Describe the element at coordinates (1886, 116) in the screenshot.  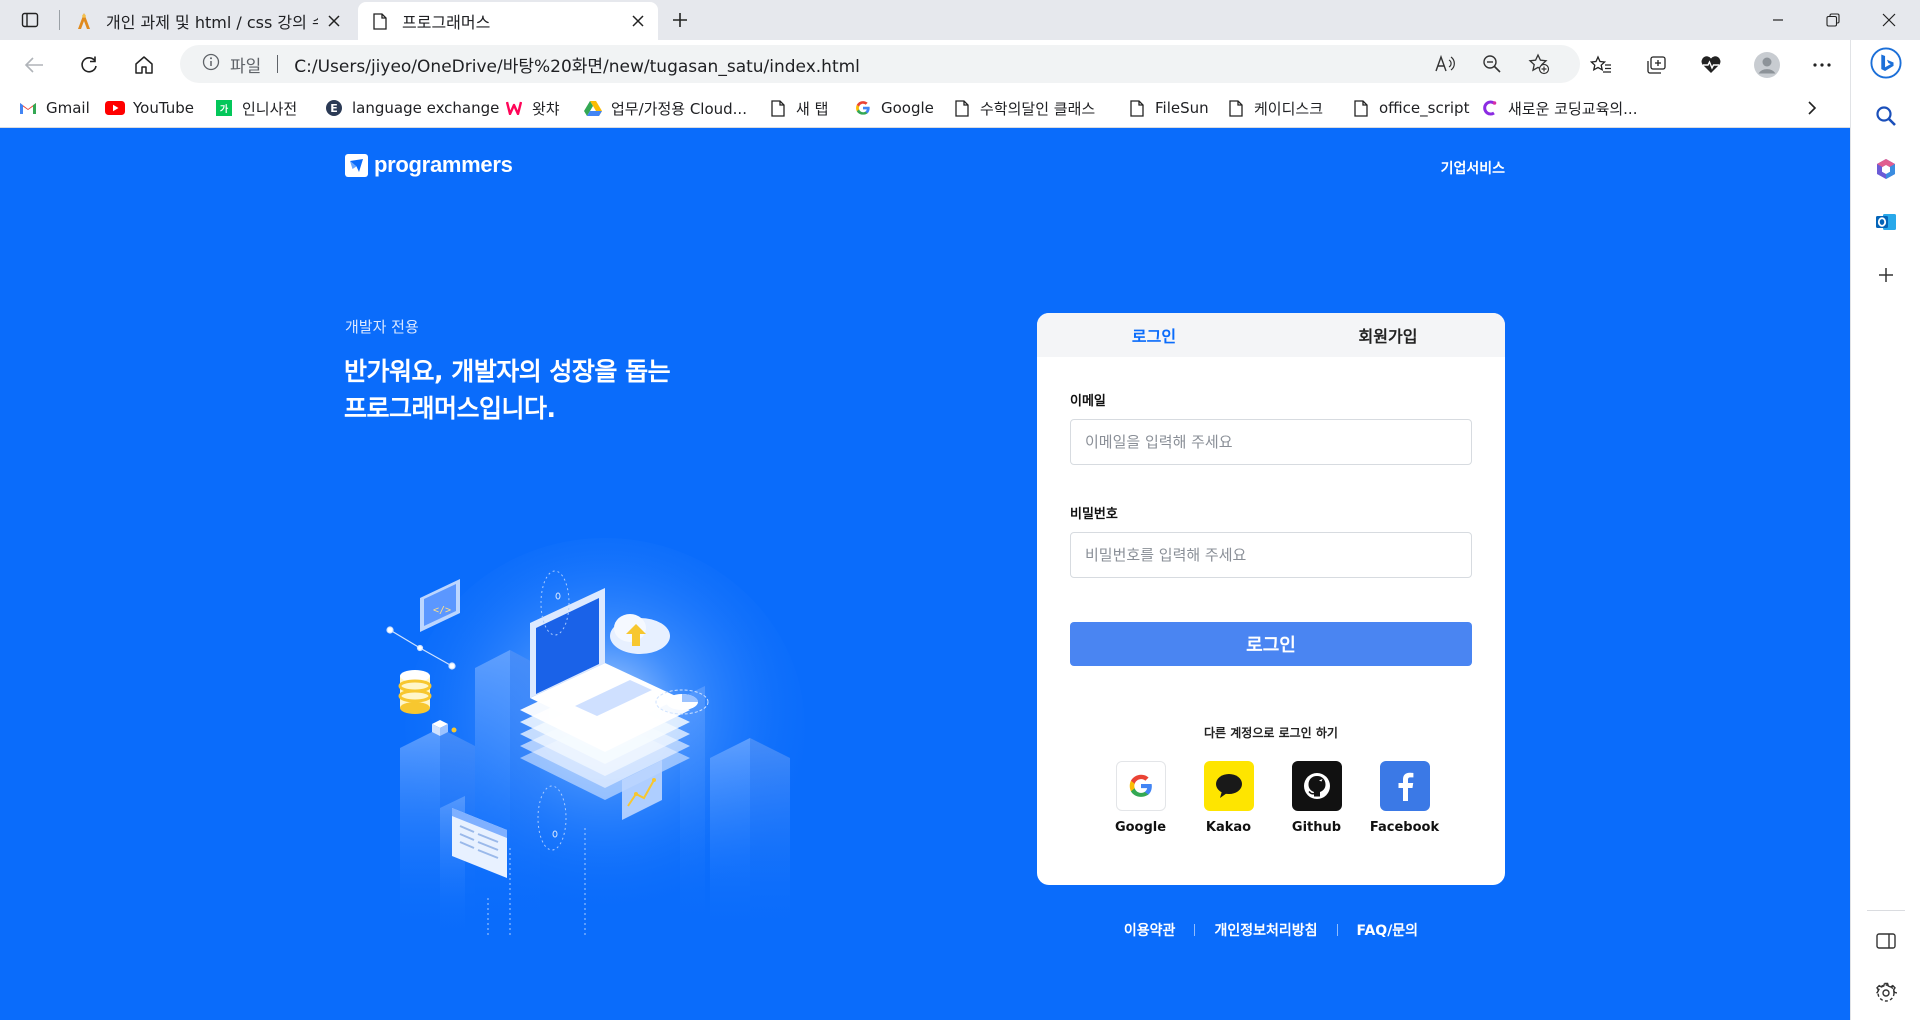
I see `search-icon` at that location.